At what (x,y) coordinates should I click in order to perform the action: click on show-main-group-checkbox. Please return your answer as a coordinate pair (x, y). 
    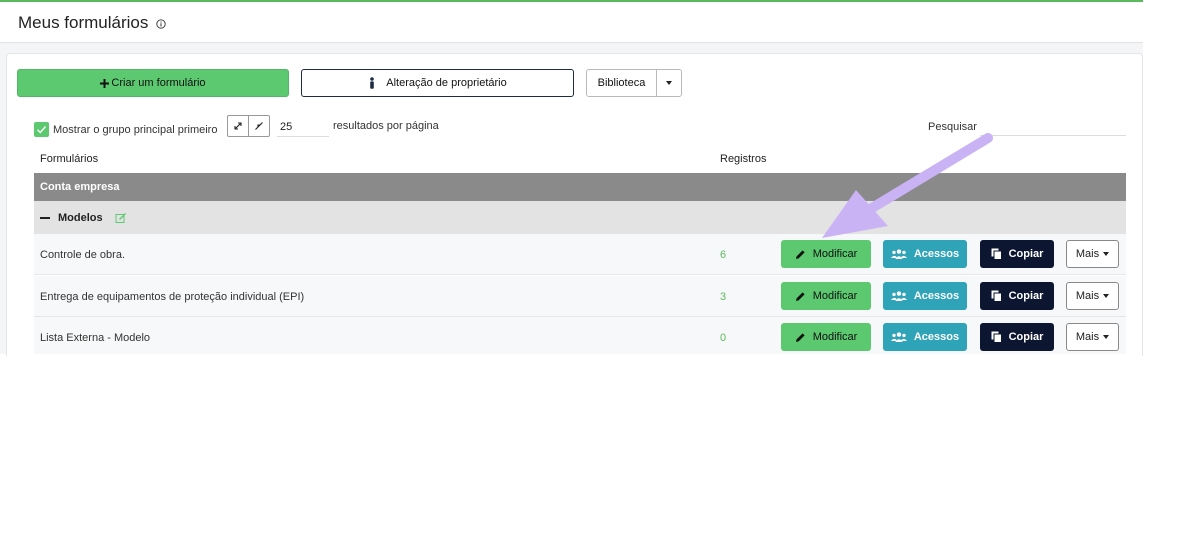
    Looking at the image, I should click on (41, 129).